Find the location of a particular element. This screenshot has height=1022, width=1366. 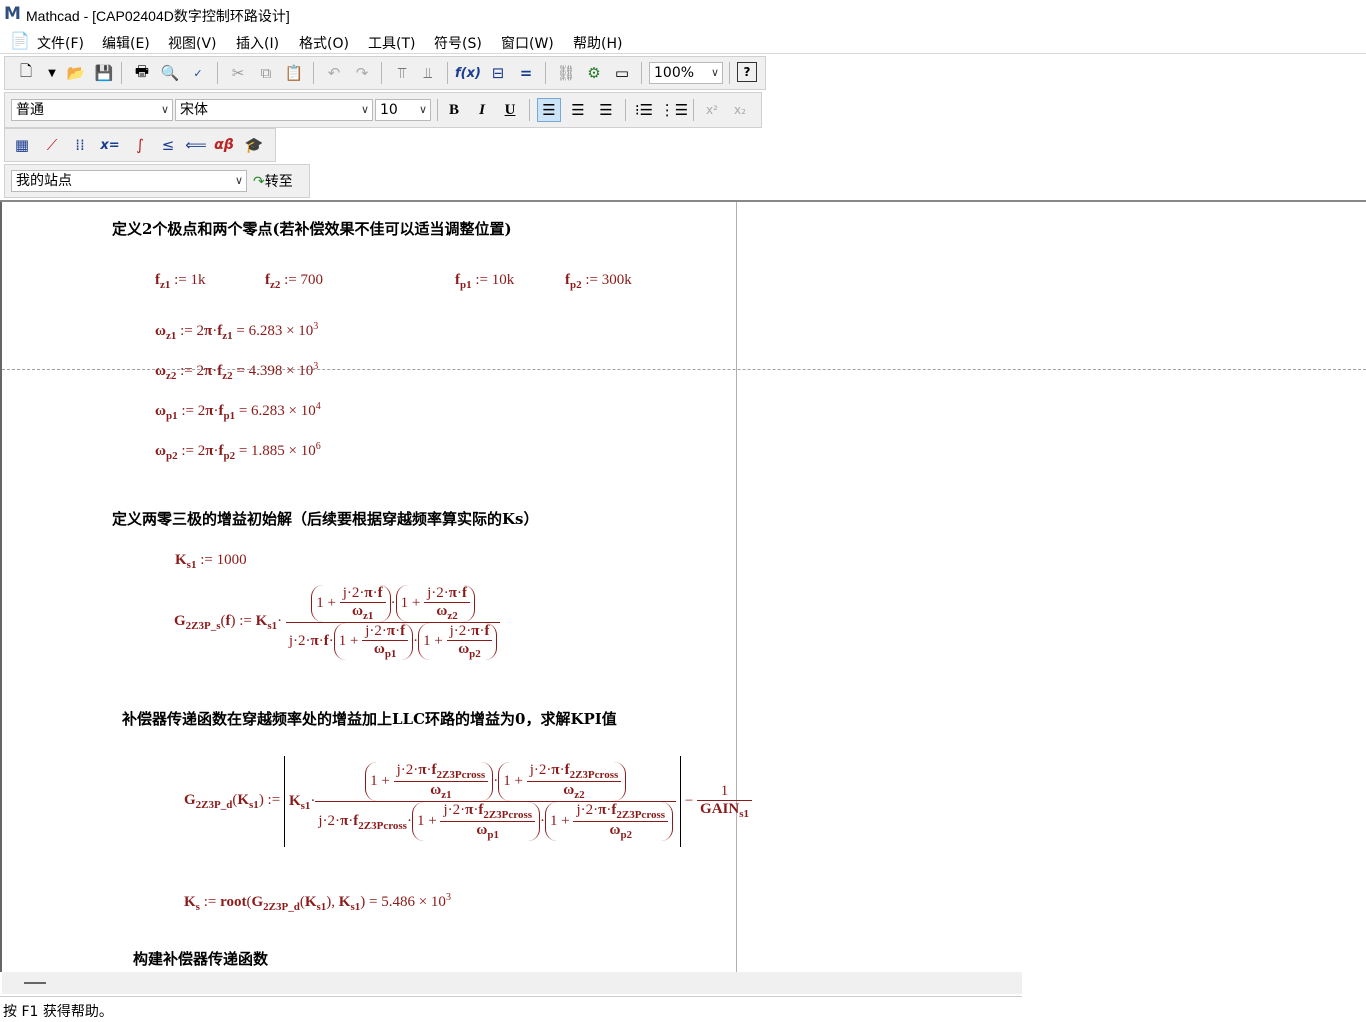

style-select: 普通 ∨ is located at coordinates (92, 110).